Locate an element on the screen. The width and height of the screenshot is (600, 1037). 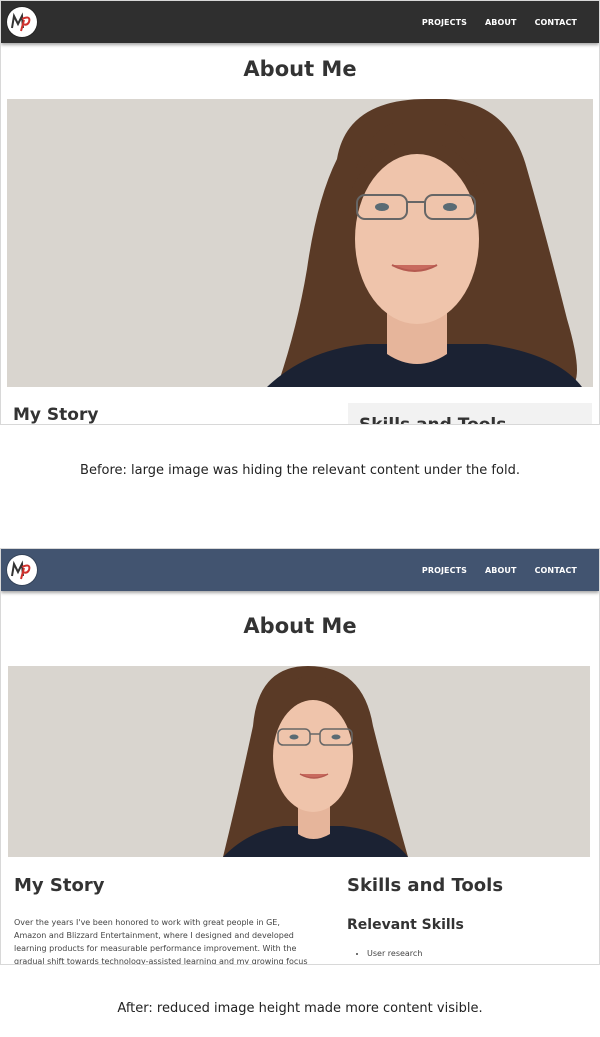
skills-list: User research is located at coordinates (389, 953).